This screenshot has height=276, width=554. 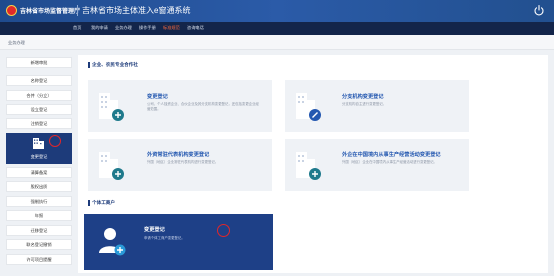 I want to click on system-title: 吉林省市场主体准入e窗通系统, so click(x=136, y=10).